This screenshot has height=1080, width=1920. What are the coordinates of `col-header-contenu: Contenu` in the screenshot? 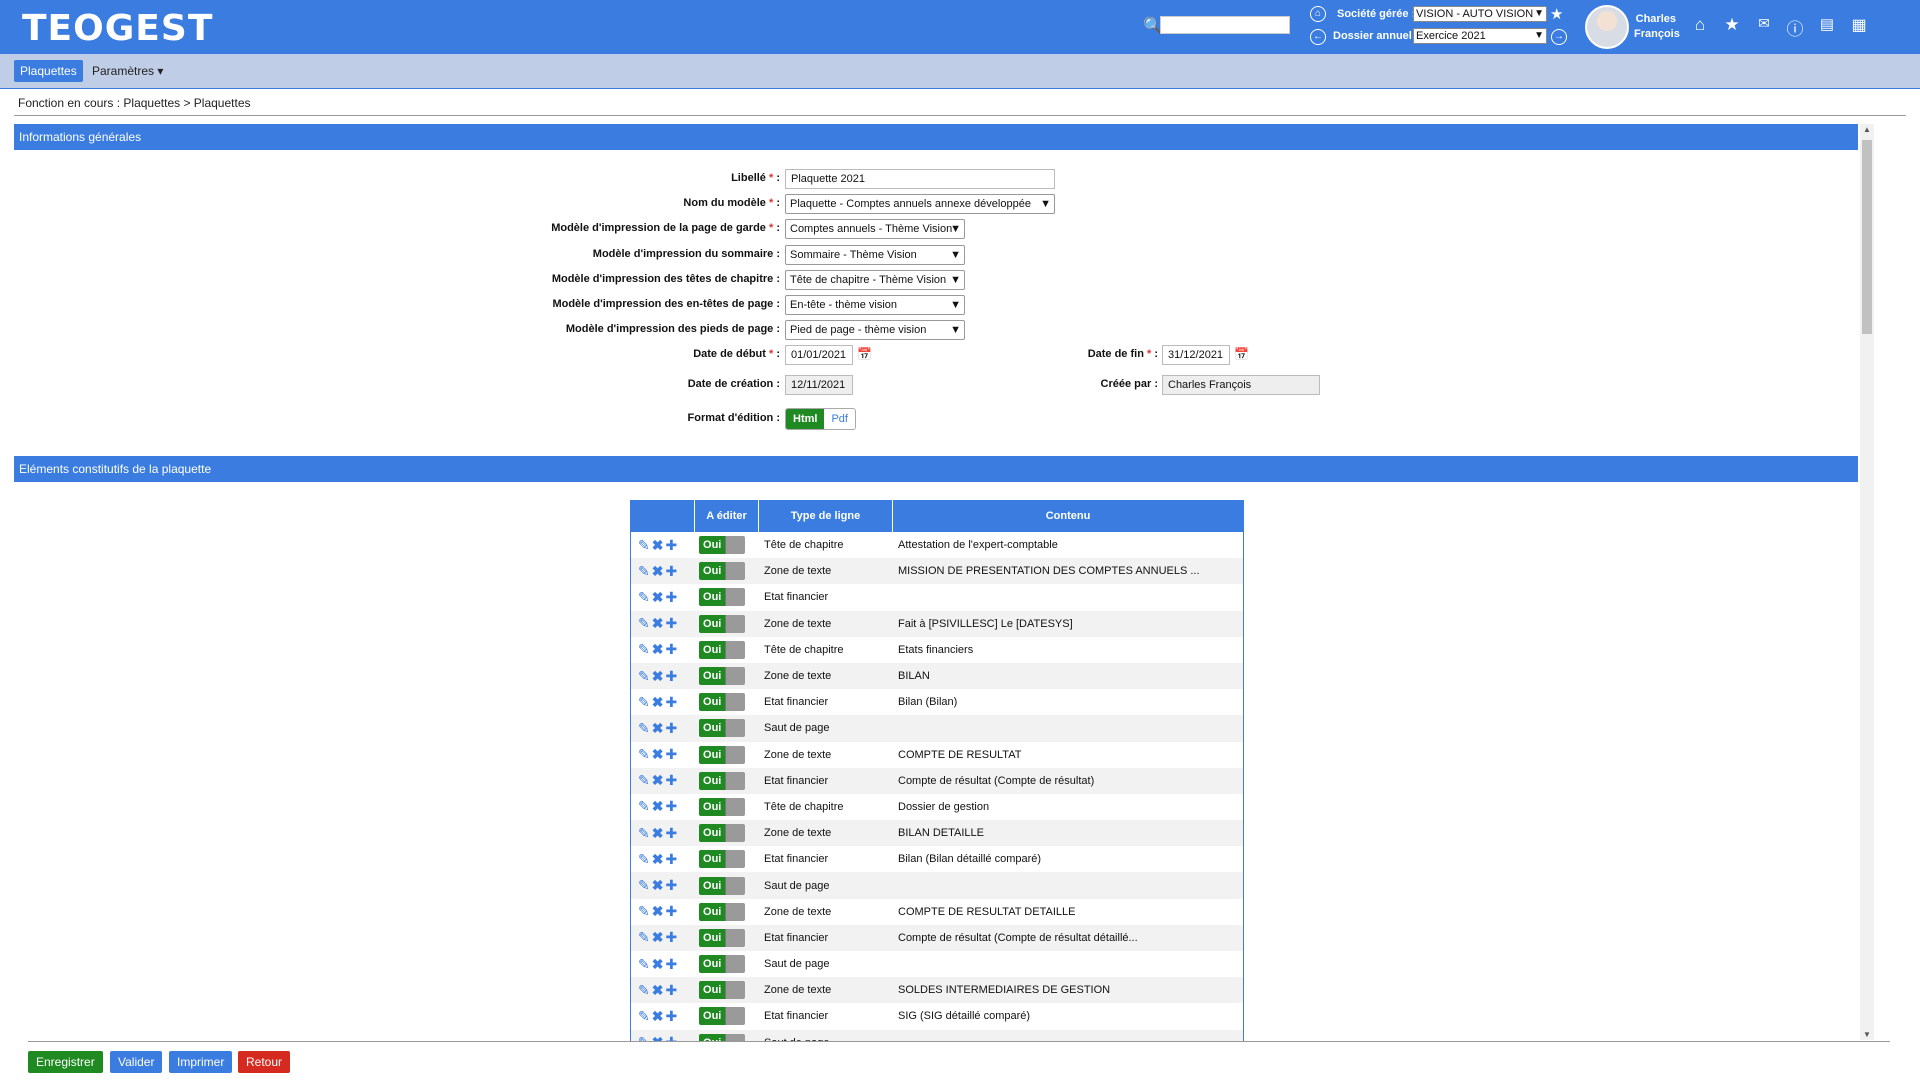 It's located at (1068, 516).